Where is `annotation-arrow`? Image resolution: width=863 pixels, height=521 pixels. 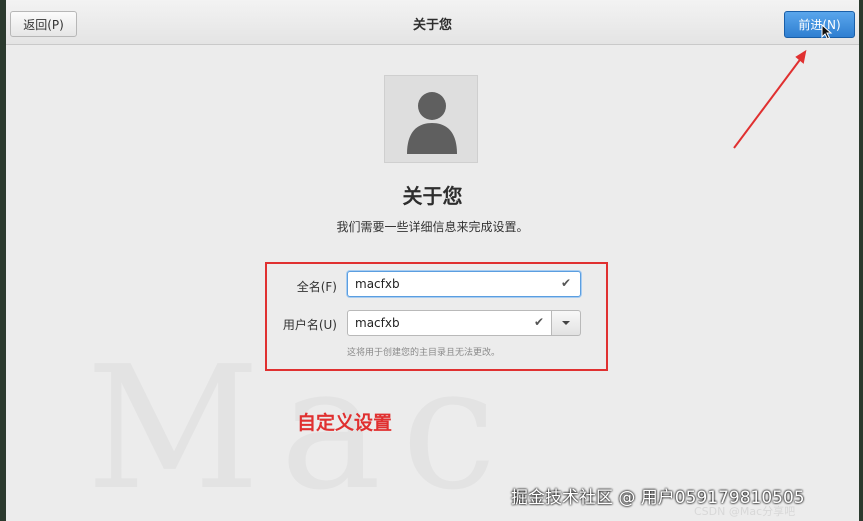 annotation-arrow is located at coordinates (770, 99).